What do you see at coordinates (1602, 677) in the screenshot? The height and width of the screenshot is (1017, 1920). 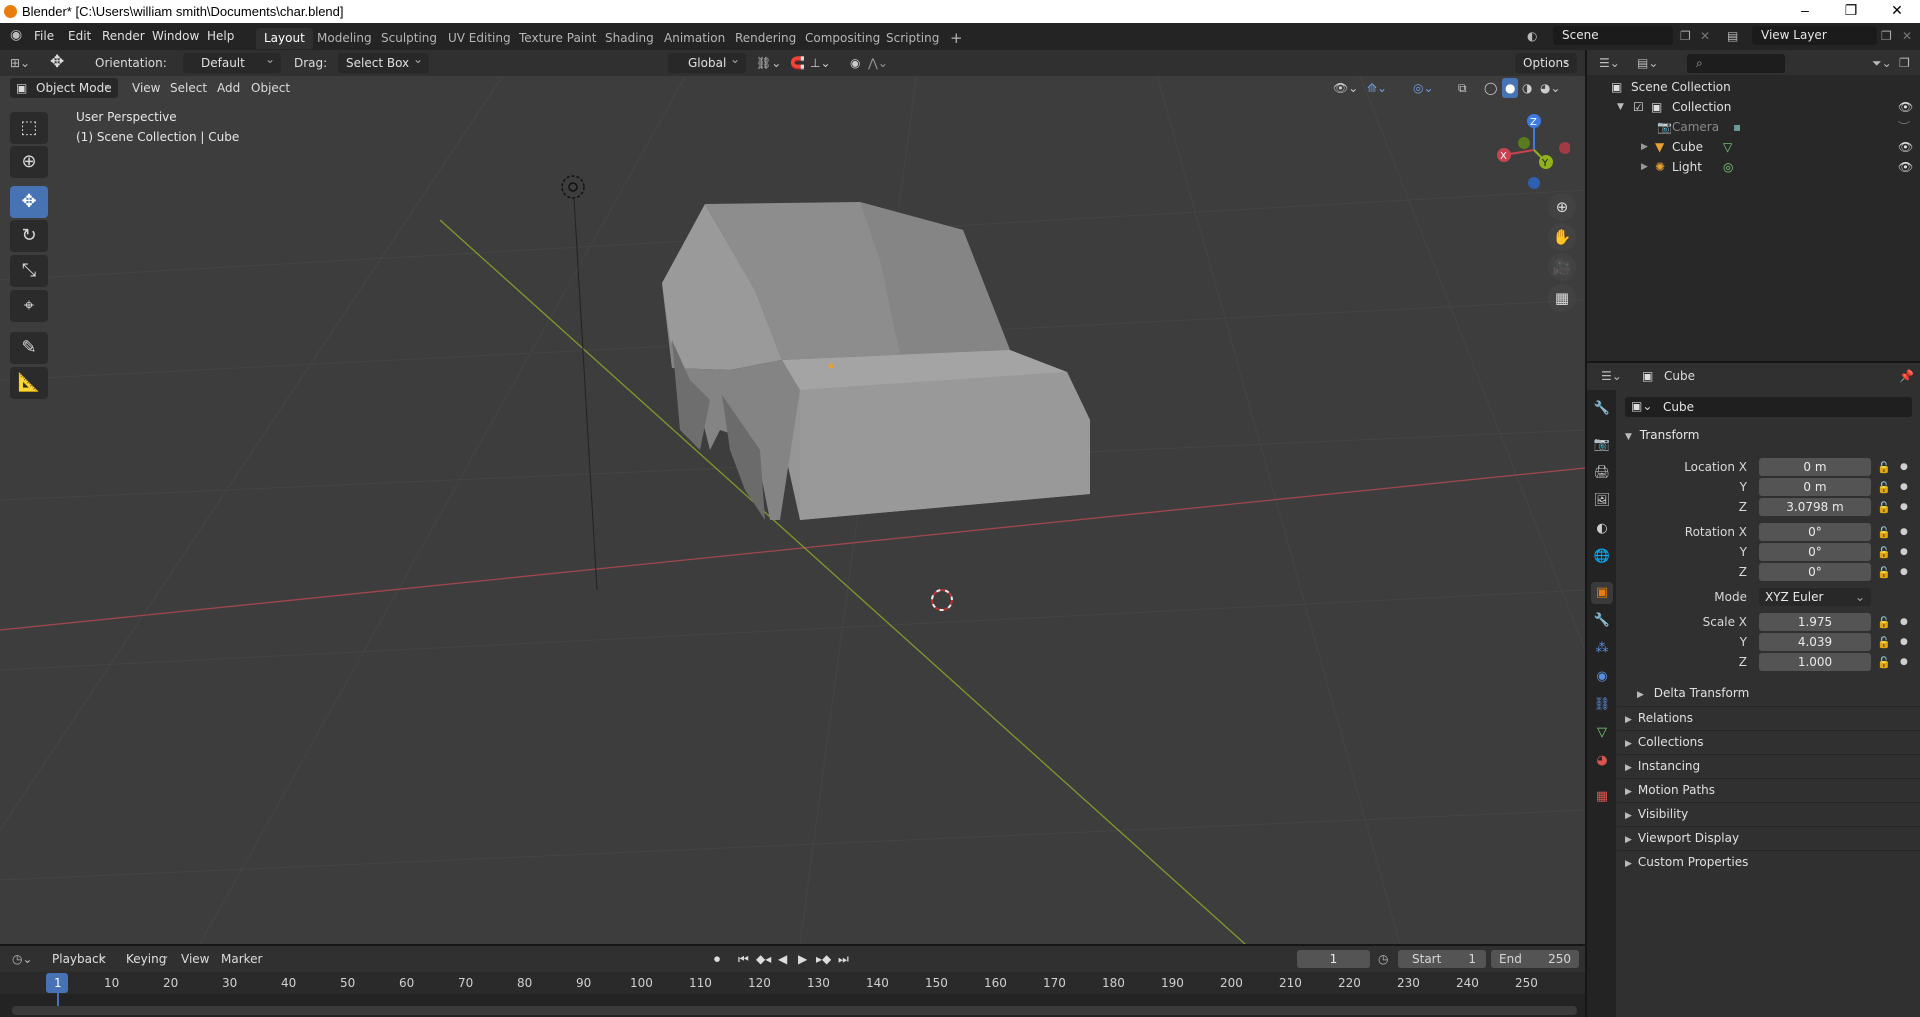 I see `physics-tab-icon: ◉` at bounding box center [1602, 677].